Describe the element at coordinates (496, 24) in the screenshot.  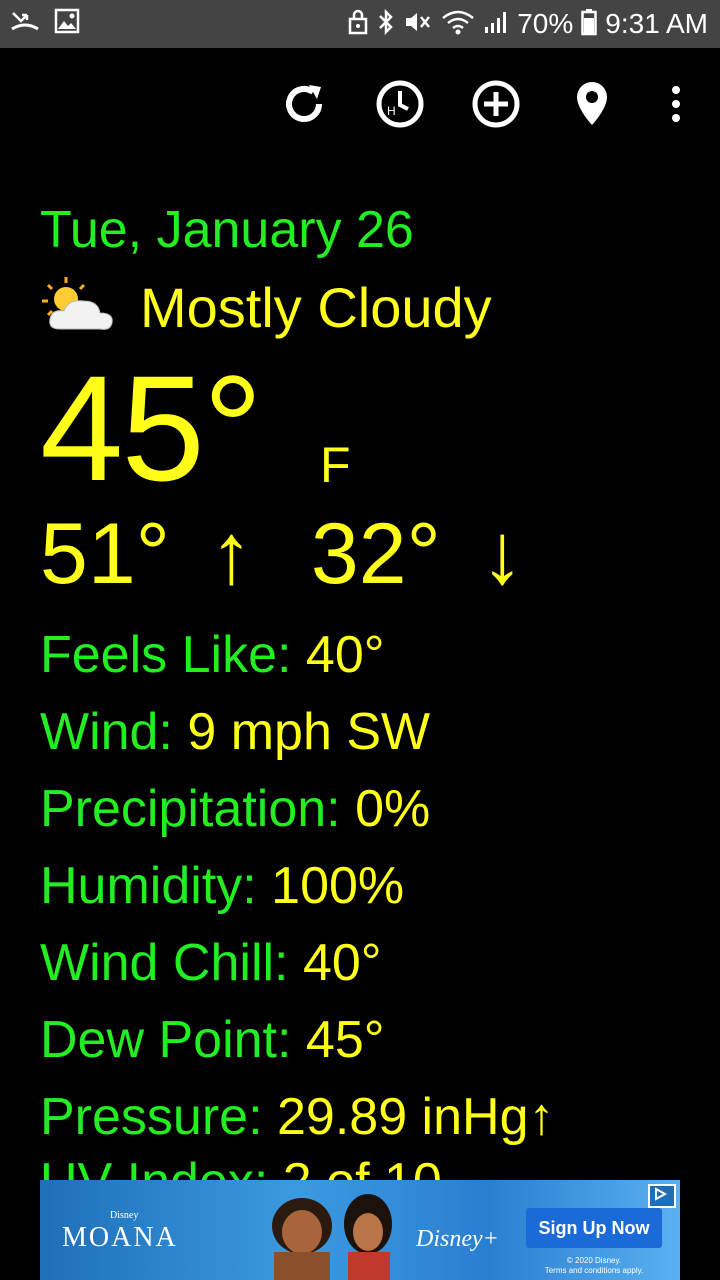
I see `signal-icon` at that location.